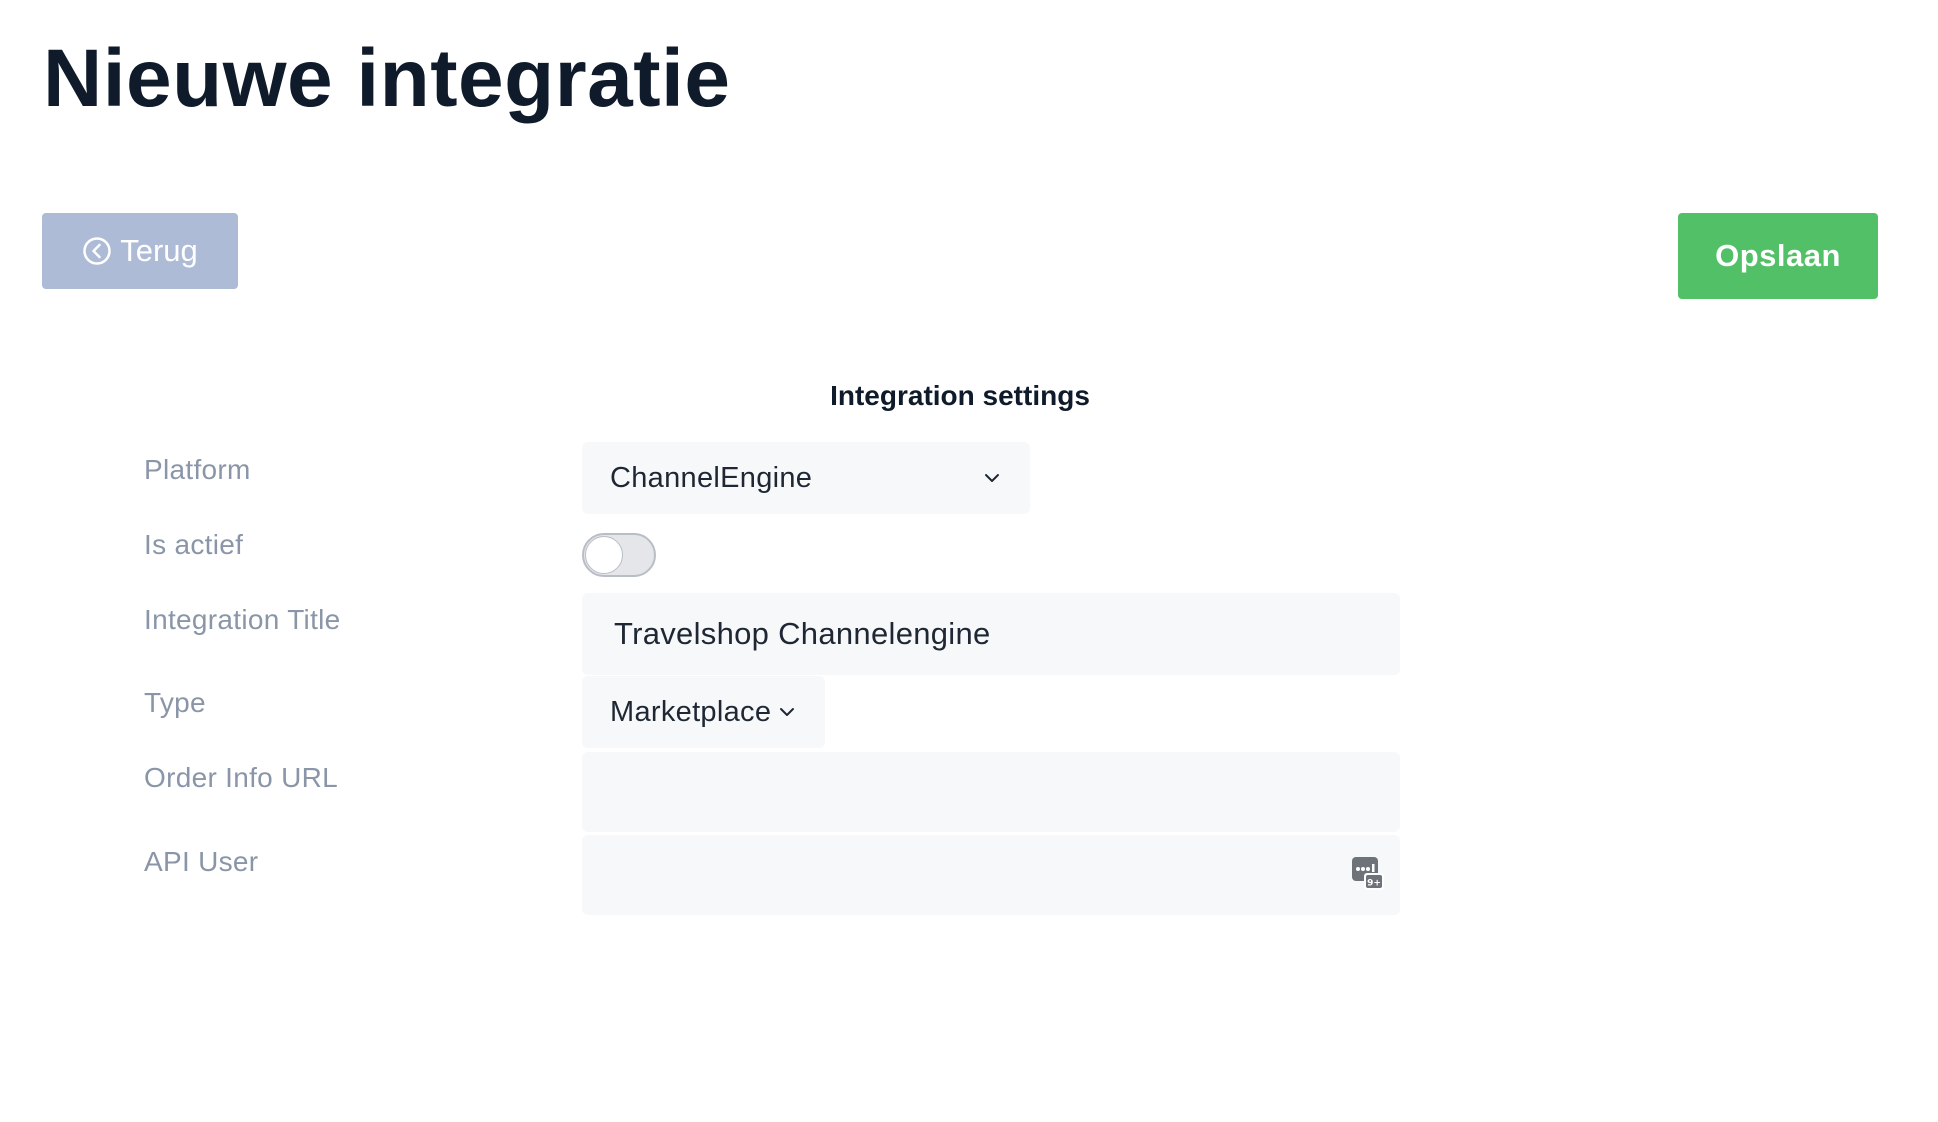 The image size is (1938, 1122). Describe the element at coordinates (97, 251) in the screenshot. I see `circle-chevron-left-icon` at that location.